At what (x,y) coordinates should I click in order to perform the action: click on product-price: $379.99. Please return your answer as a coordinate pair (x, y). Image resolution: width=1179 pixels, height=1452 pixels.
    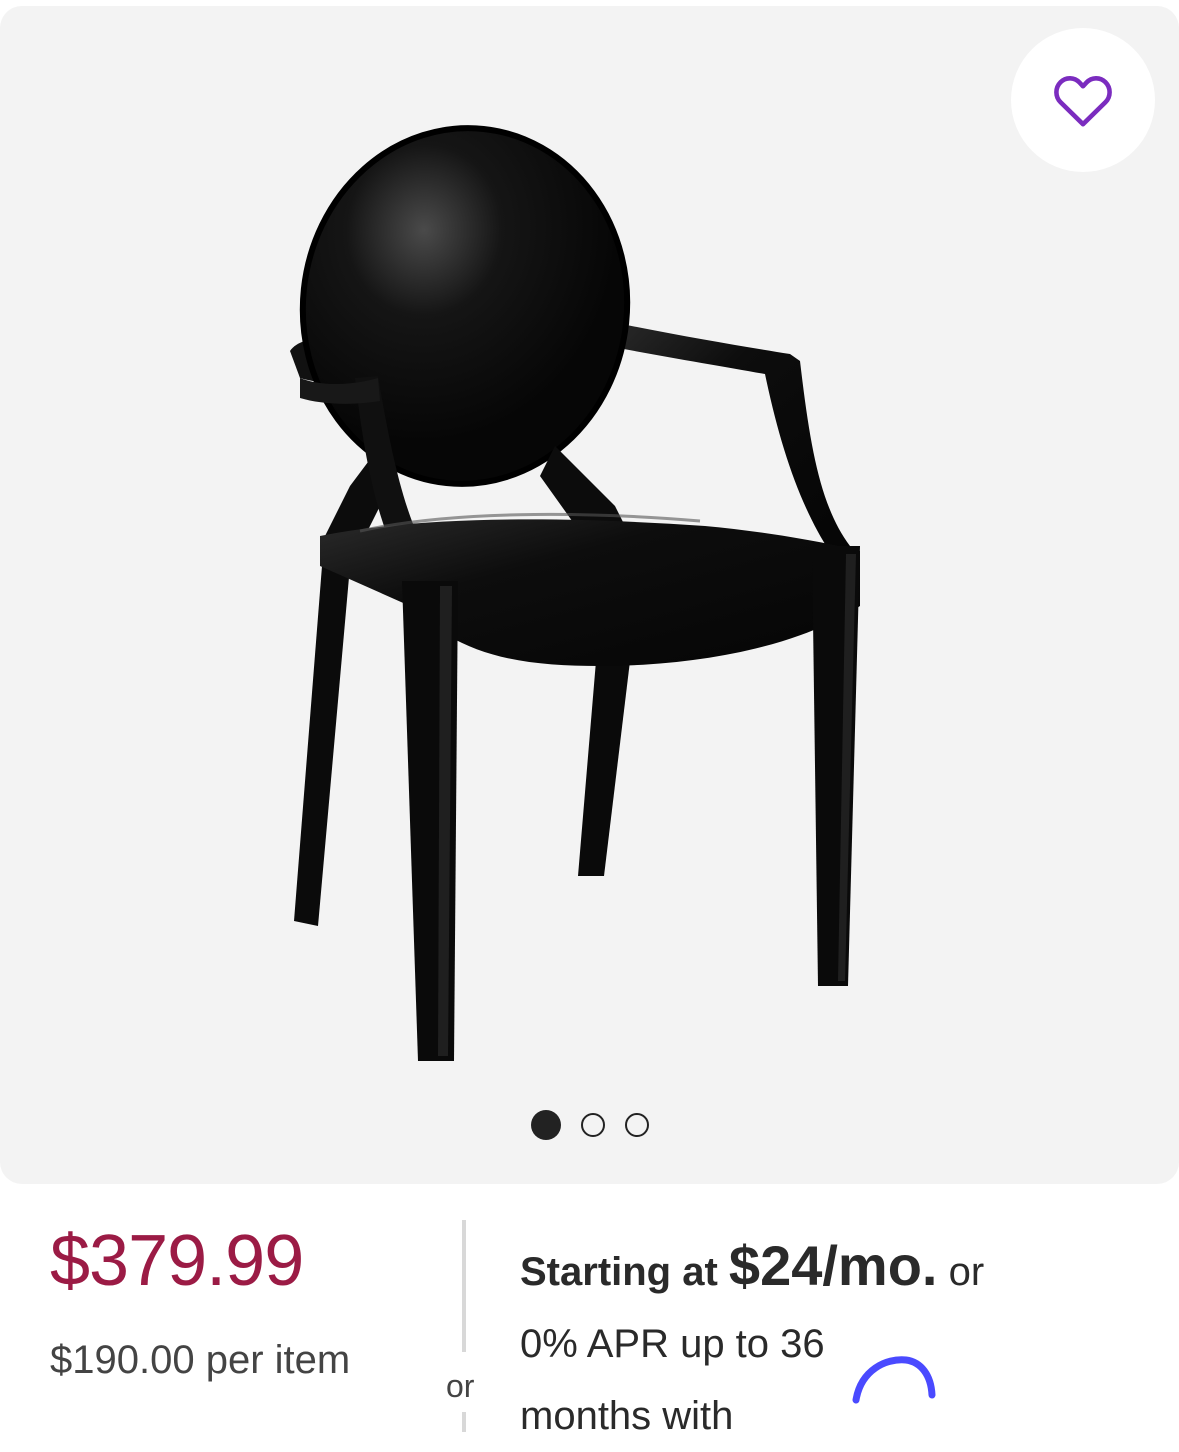
    Looking at the image, I should click on (177, 1261).